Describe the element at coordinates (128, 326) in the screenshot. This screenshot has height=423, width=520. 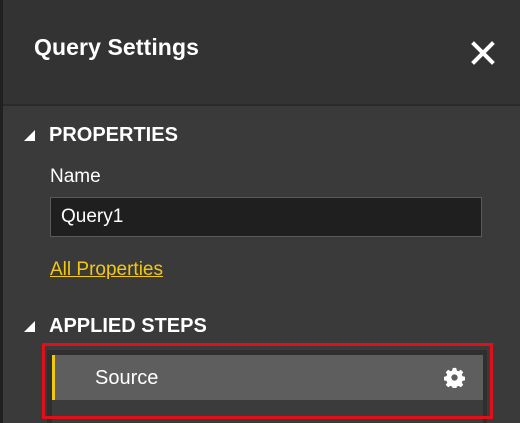
I see `applied-steps-section-label: APPLIED STEPS` at that location.